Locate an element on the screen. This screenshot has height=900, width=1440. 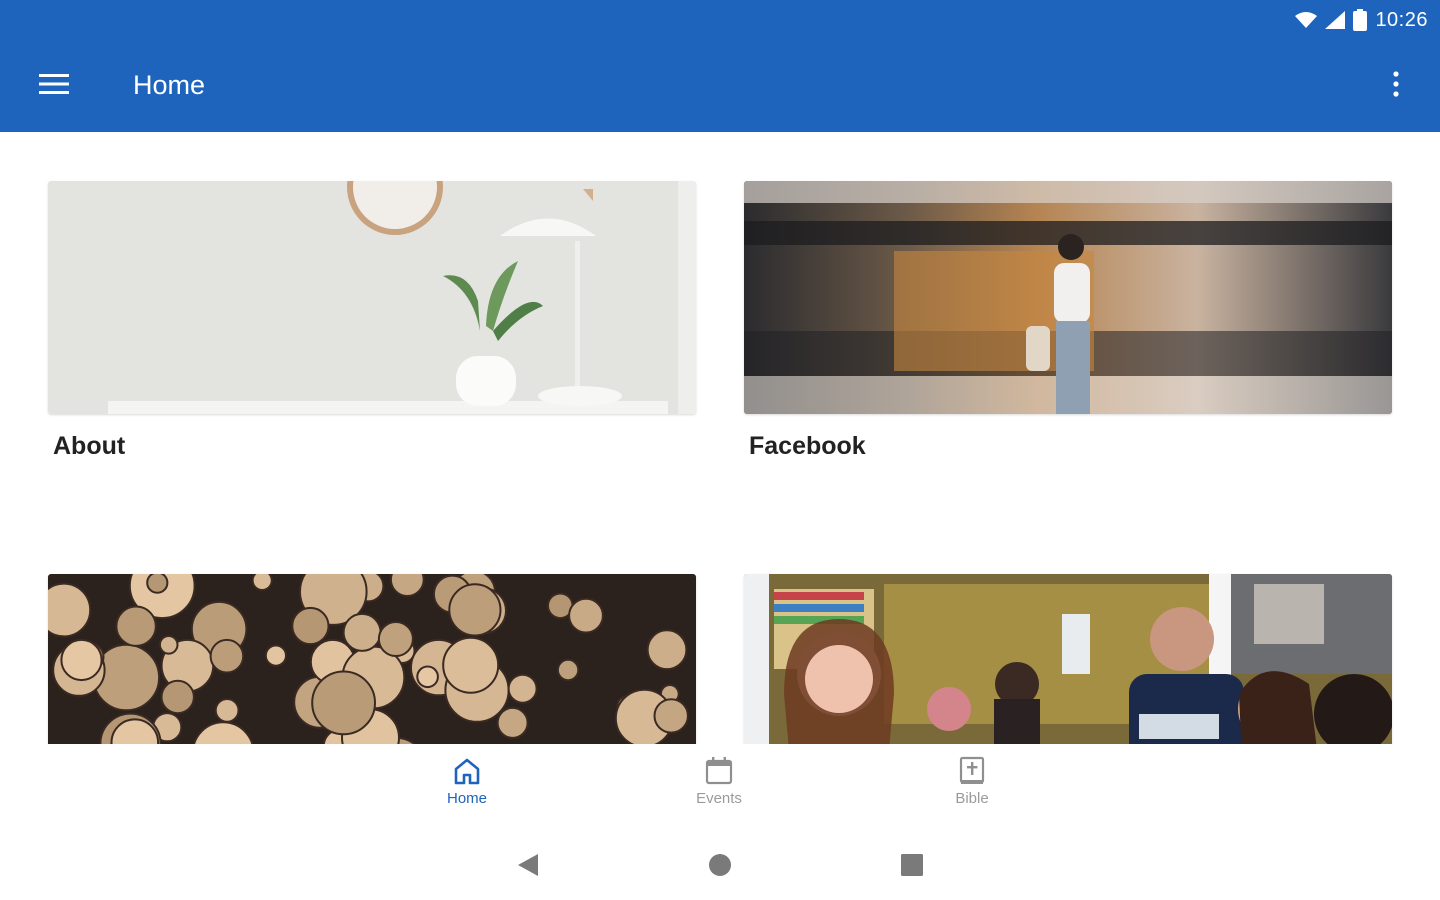
system-recents-button is located at coordinates (912, 865).